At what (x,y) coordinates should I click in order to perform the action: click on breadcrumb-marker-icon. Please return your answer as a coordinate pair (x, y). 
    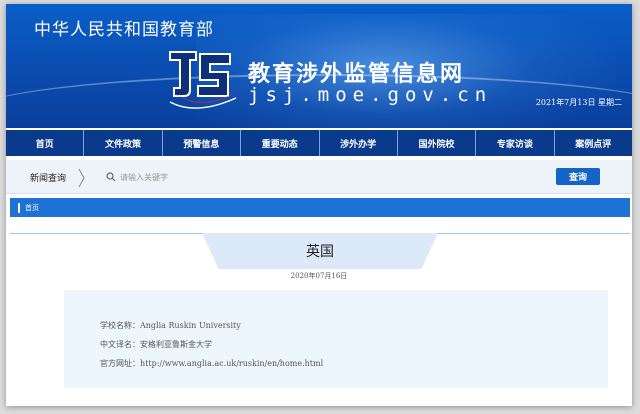
    Looking at the image, I should click on (19, 207).